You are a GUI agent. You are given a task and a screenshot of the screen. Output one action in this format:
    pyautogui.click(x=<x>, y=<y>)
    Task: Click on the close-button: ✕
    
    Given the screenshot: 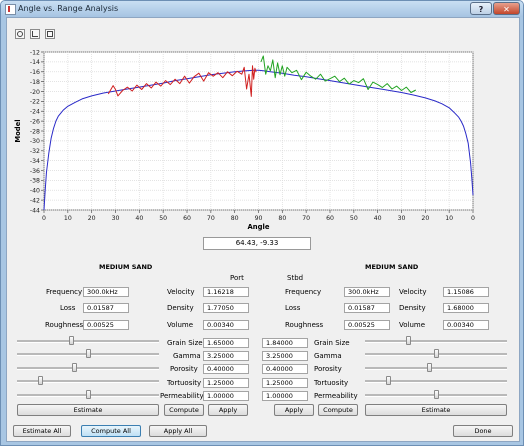 What is the action you would take?
    pyautogui.click(x=506, y=8)
    